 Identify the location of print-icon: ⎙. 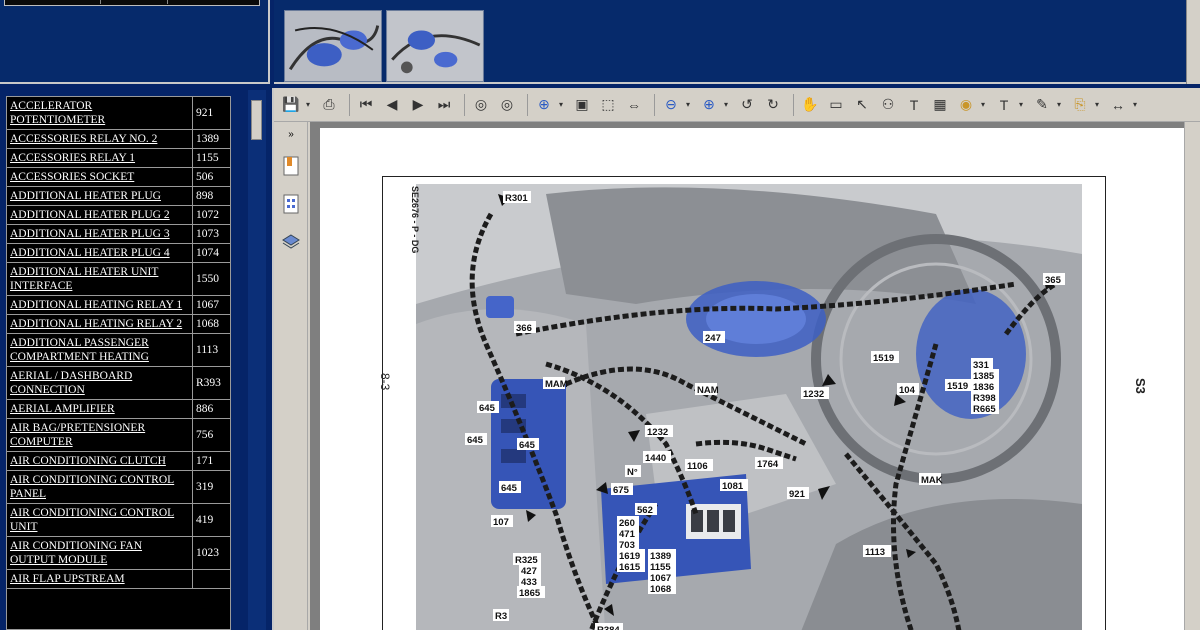
(329, 105).